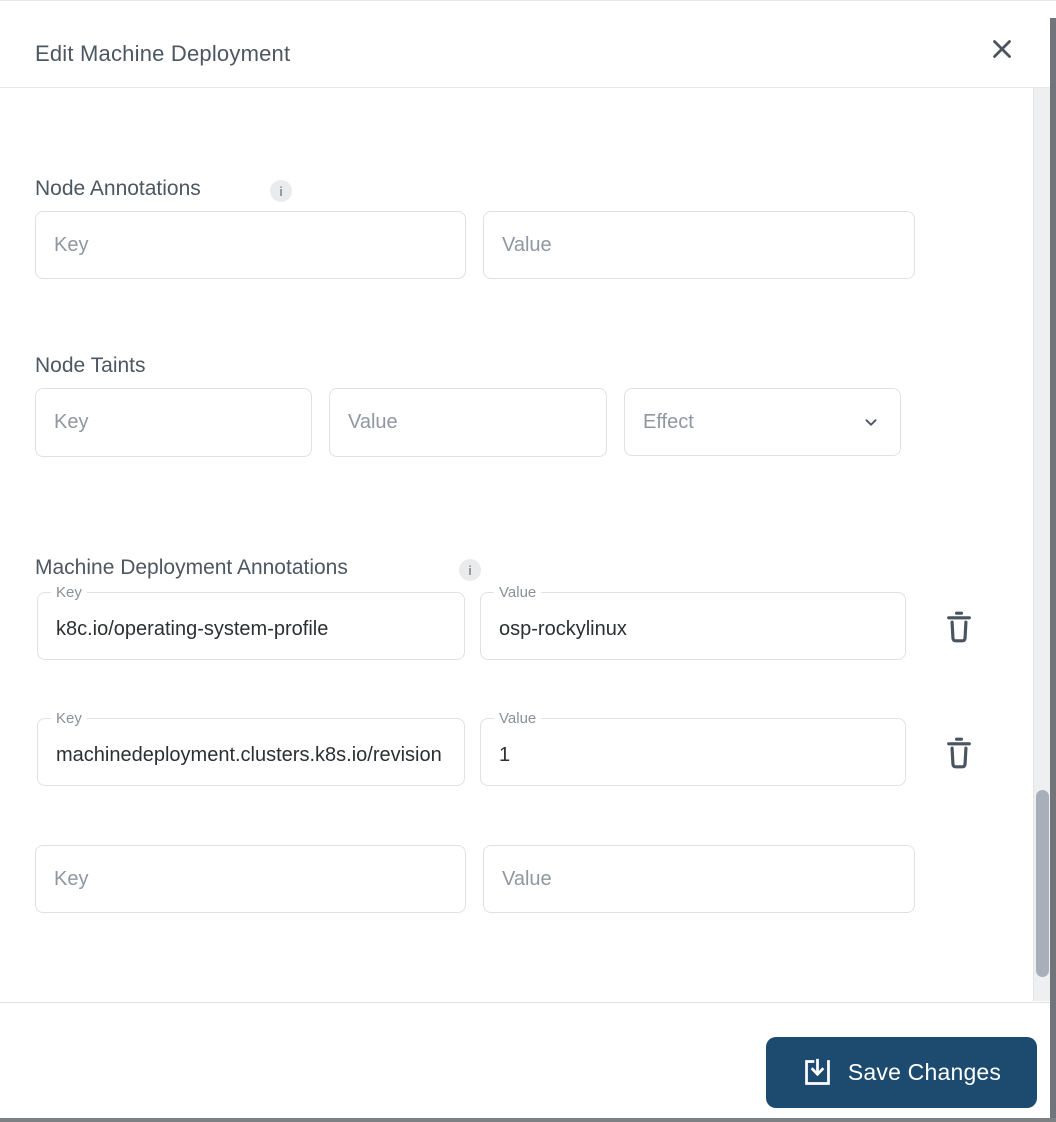 Image resolution: width=1056 pixels, height=1122 pixels. Describe the element at coordinates (924, 1072) in the screenshot. I see `save-button-label: Save Changes` at that location.